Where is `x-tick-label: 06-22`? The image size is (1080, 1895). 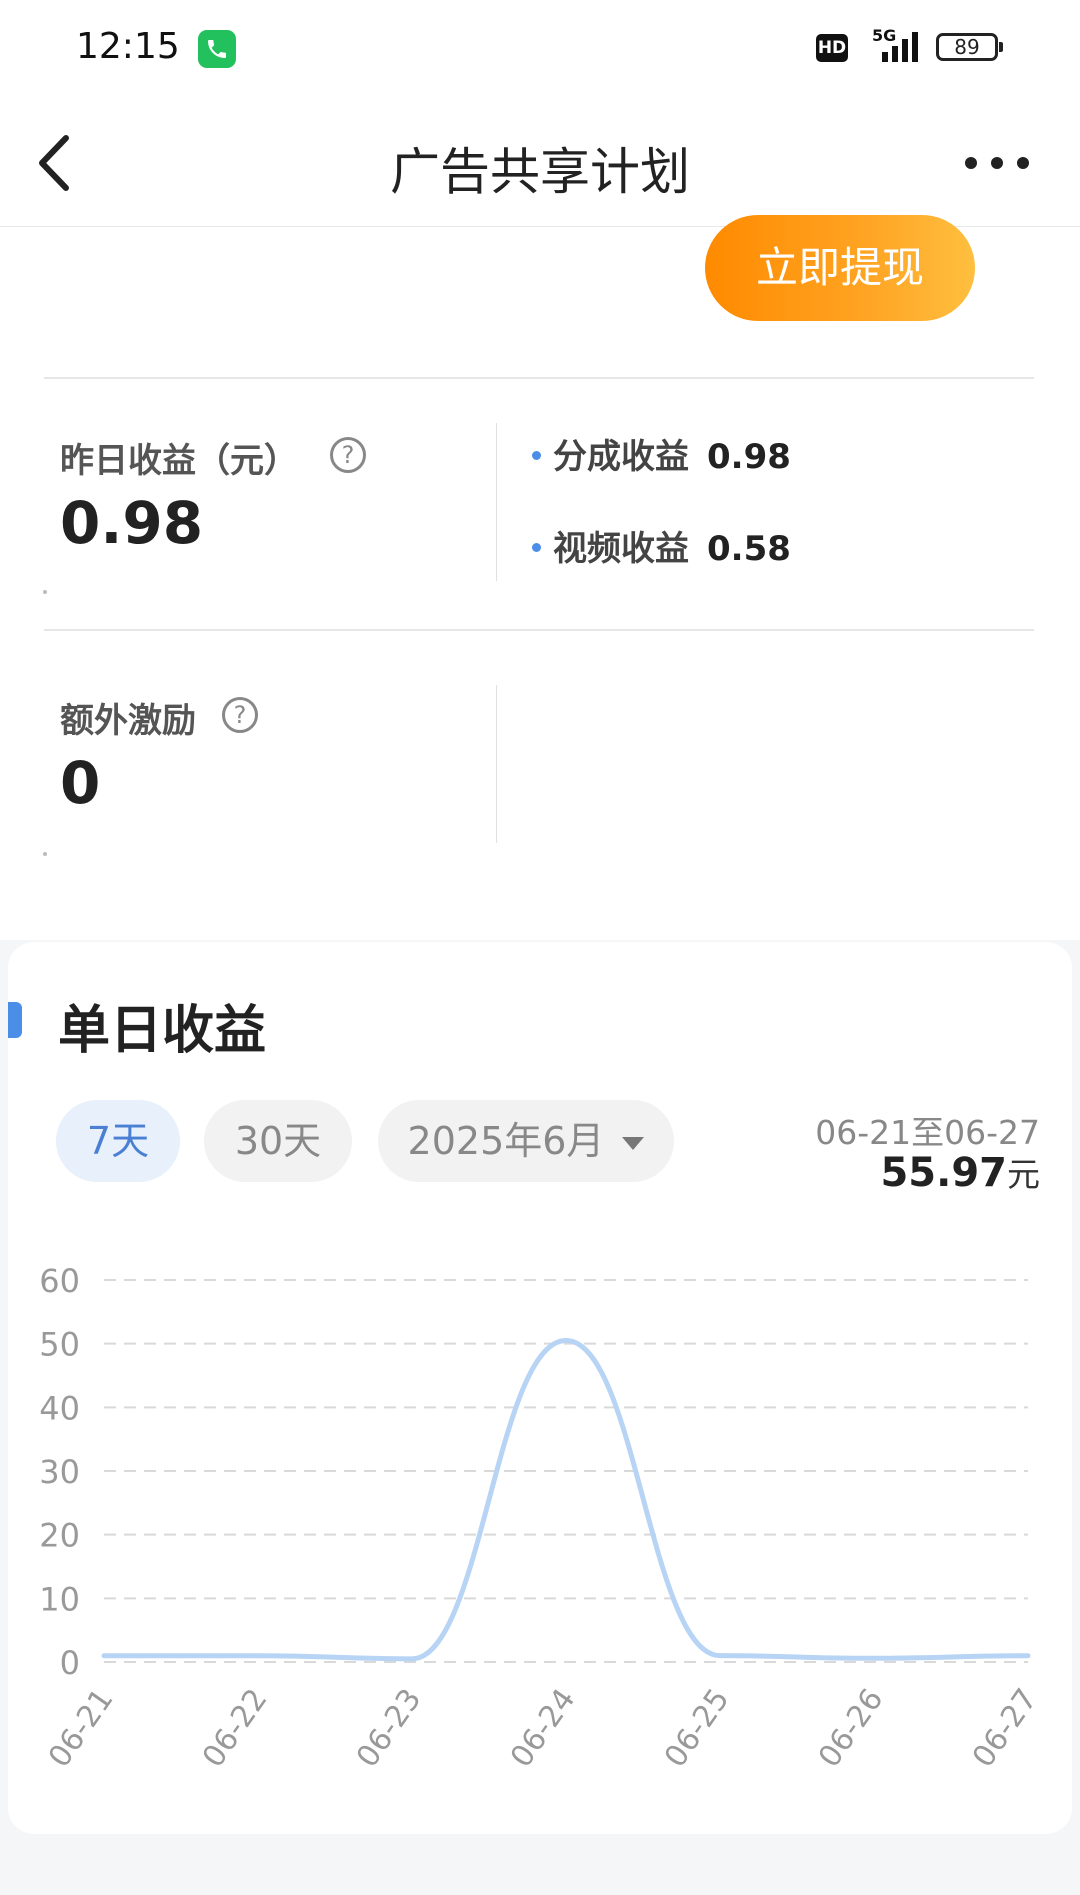 x-tick-label: 06-22 is located at coordinates (235, 1728).